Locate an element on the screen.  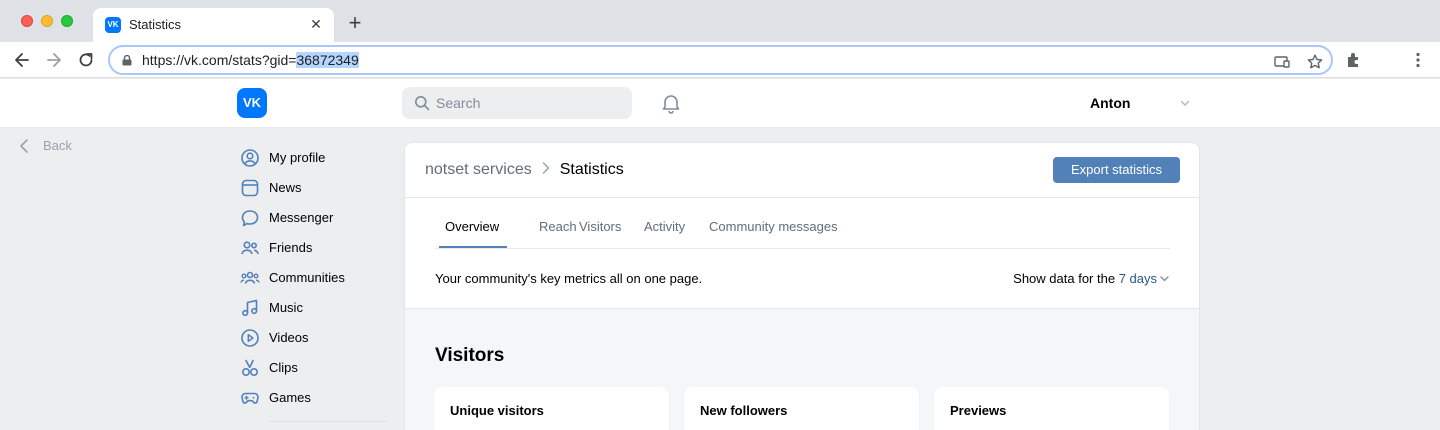
video-icon is located at coordinates (250, 338).